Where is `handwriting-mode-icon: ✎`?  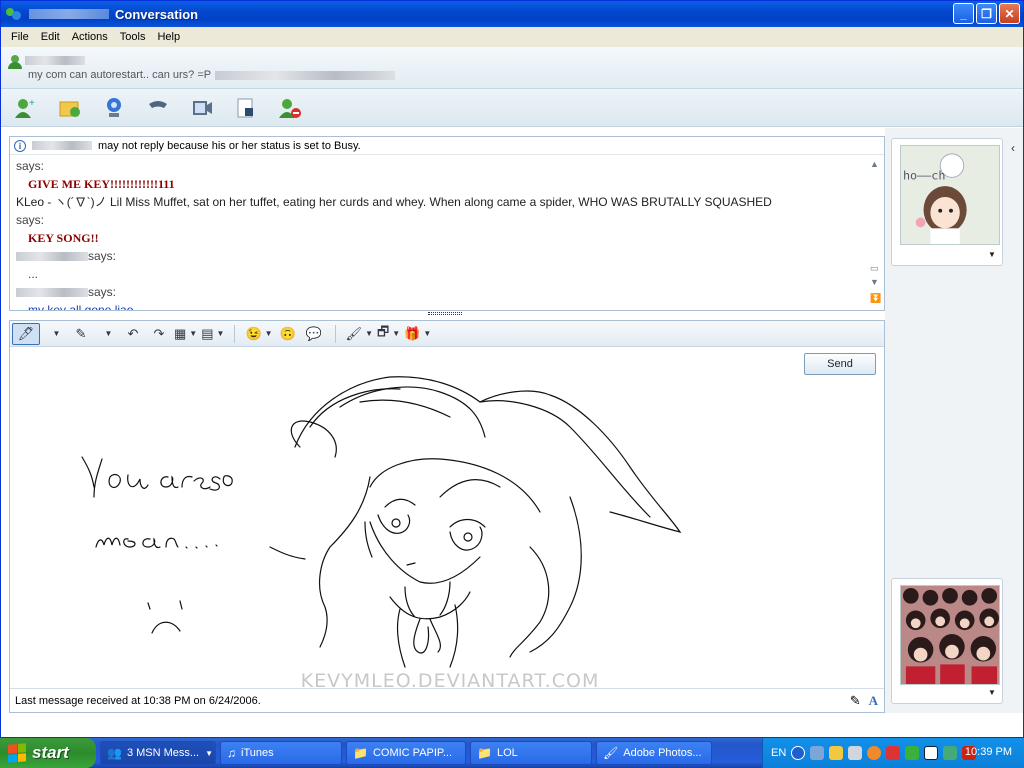 handwriting-mode-icon: ✎ is located at coordinates (855, 701).